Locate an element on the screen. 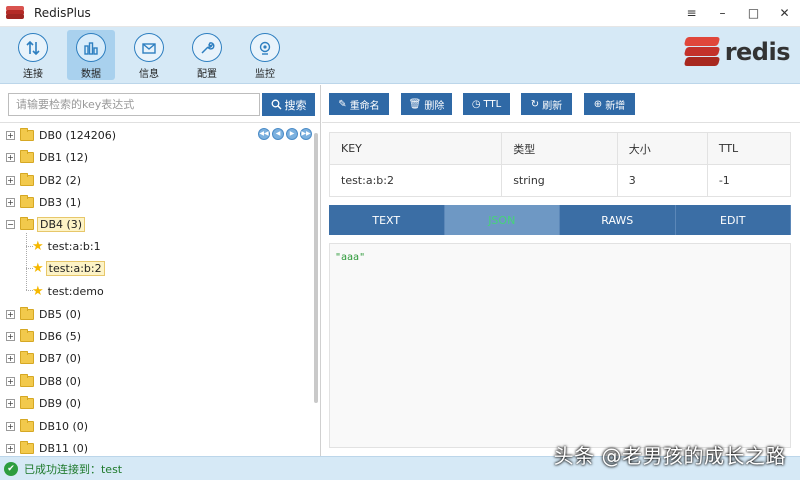  pager: ◀◀ ◀ ▶ ▶▶ is located at coordinates (285, 134).